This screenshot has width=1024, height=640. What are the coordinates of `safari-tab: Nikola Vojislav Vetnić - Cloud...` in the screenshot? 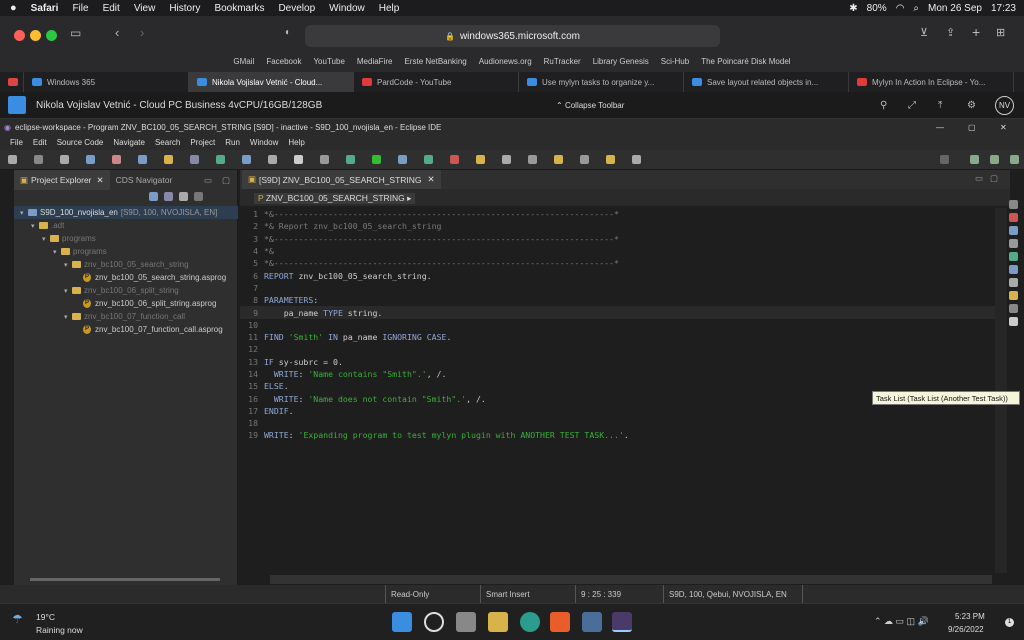 It's located at (271, 82).